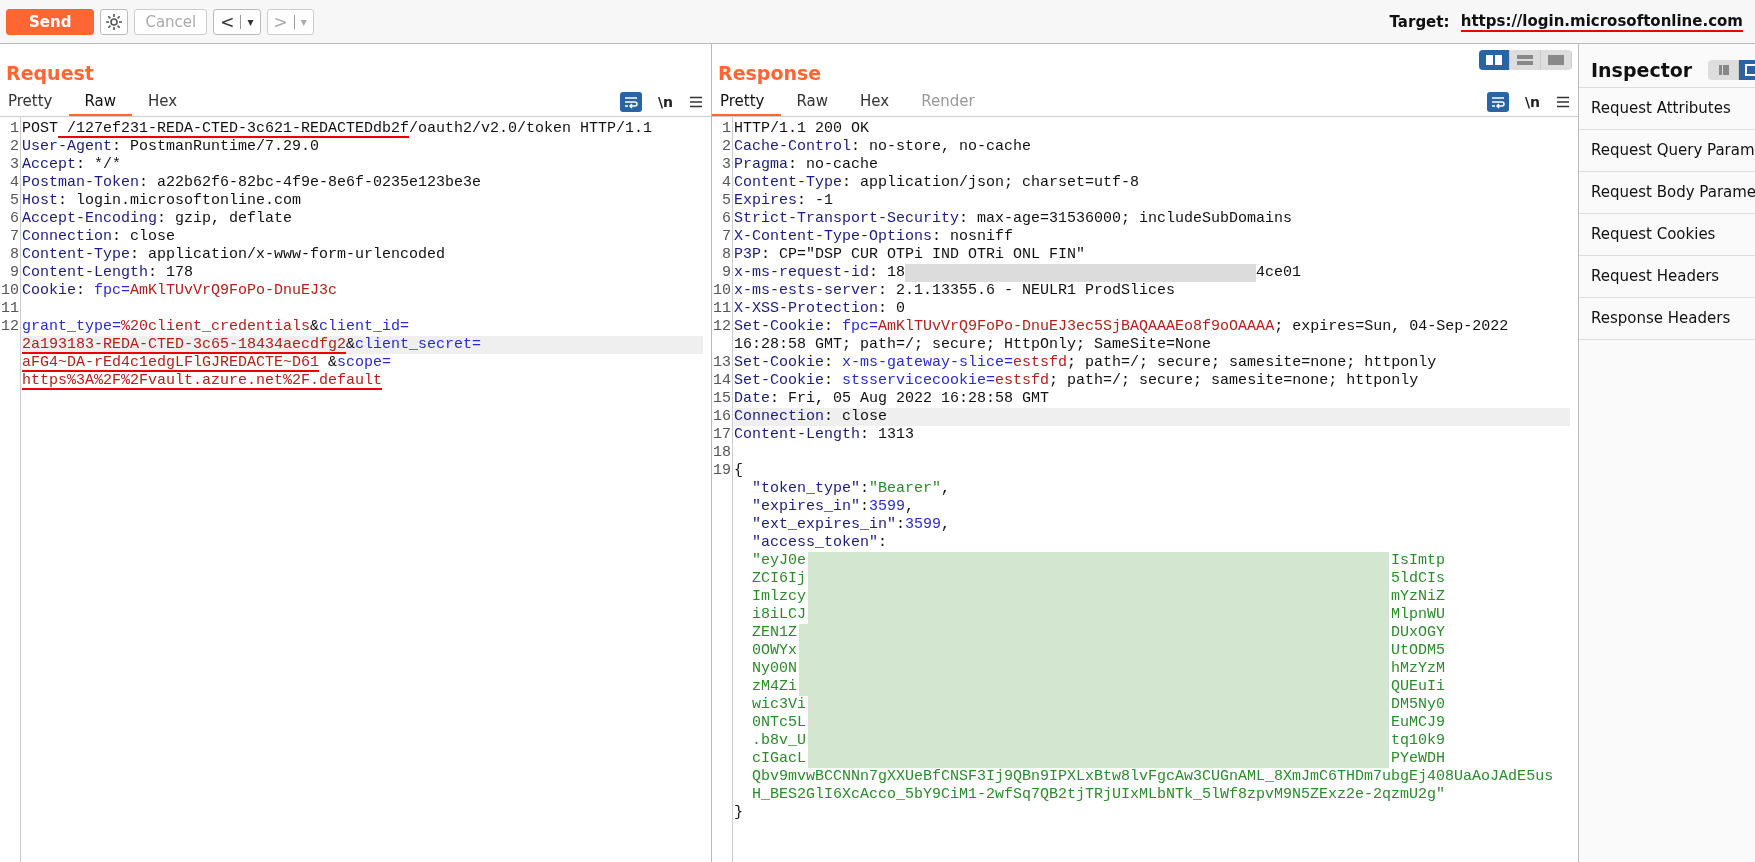 The width and height of the screenshot is (1755, 862). I want to click on single-layout-icon, so click(1556, 60).